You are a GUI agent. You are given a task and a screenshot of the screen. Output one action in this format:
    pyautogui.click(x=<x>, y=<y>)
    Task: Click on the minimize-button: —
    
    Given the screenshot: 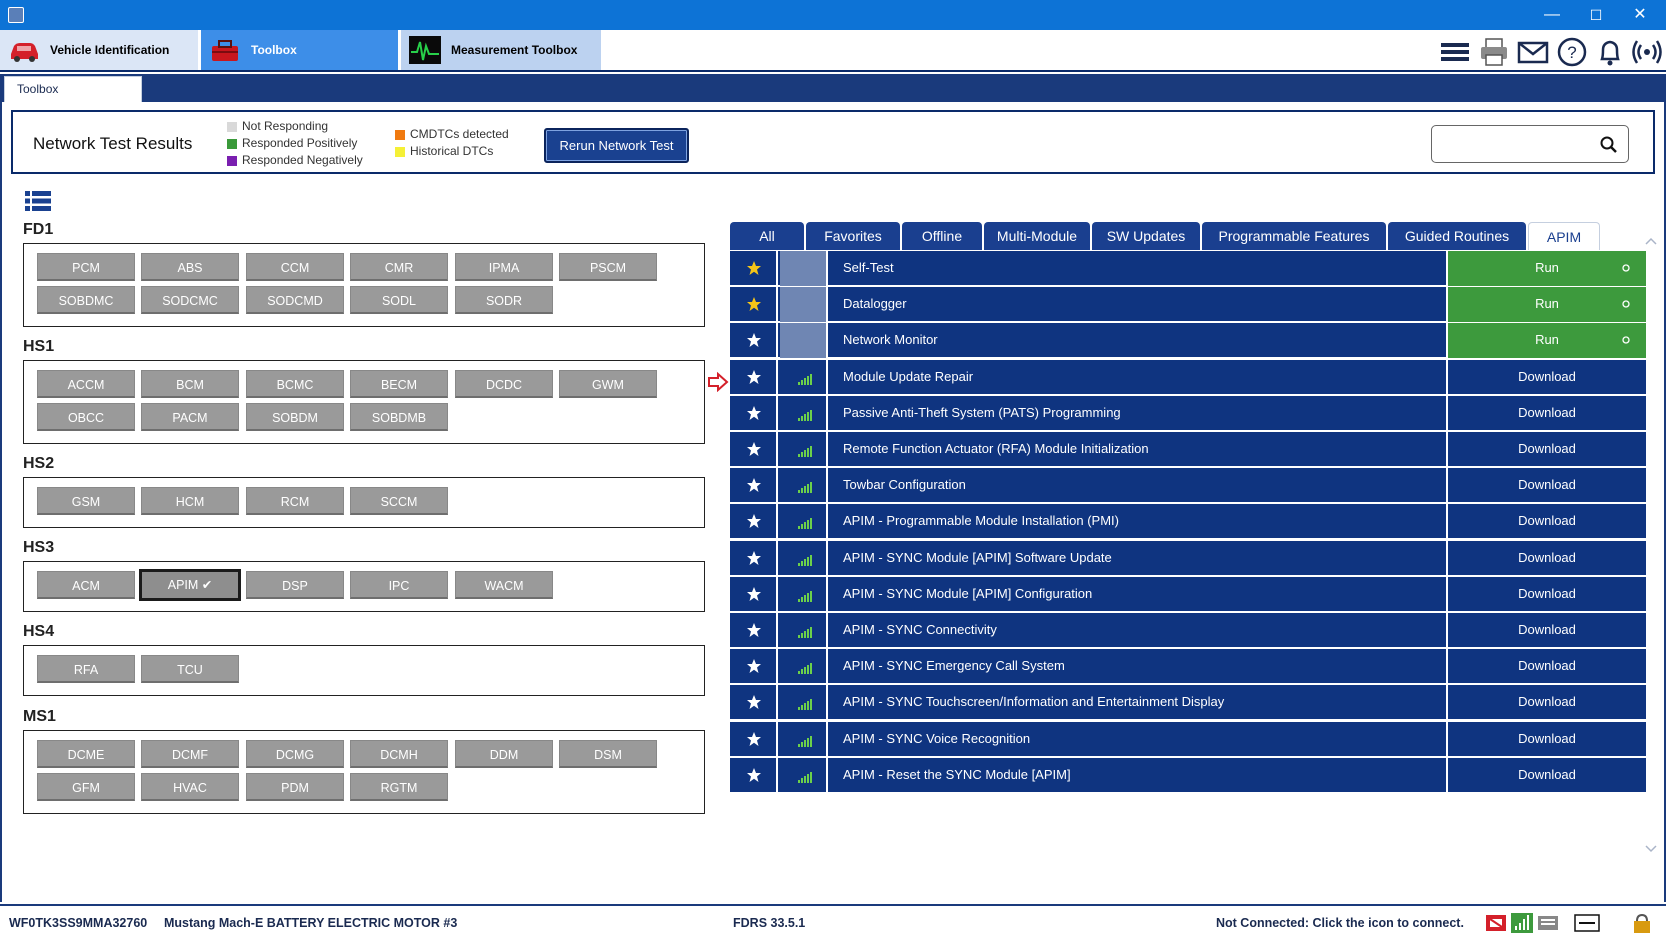 What is the action you would take?
    pyautogui.click(x=1552, y=15)
    